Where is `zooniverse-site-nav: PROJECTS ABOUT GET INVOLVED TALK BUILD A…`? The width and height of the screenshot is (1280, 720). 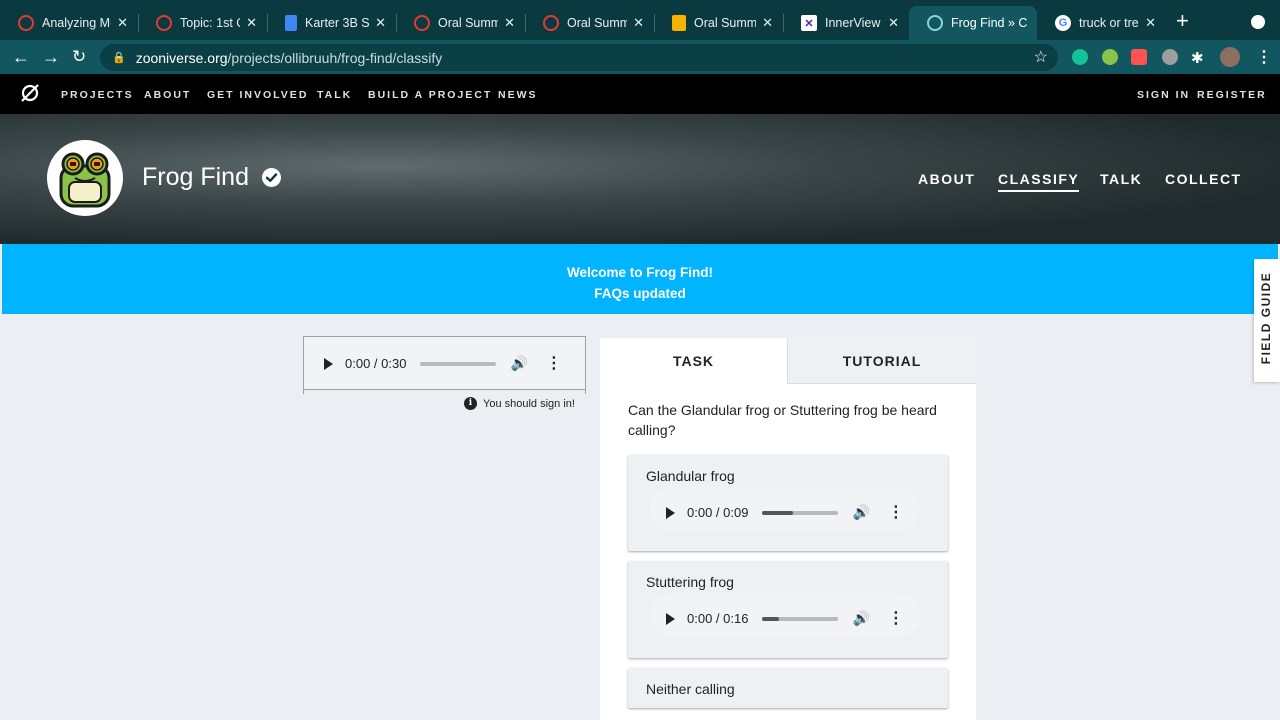 zooniverse-site-nav: PROJECTS ABOUT GET INVOLVED TALK BUILD A… is located at coordinates (640, 94).